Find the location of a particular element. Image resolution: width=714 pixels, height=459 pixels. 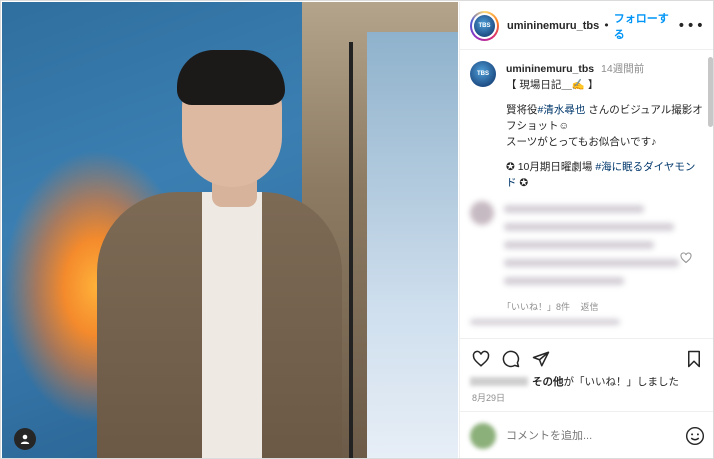

bookmark-icon is located at coordinates (694, 359).